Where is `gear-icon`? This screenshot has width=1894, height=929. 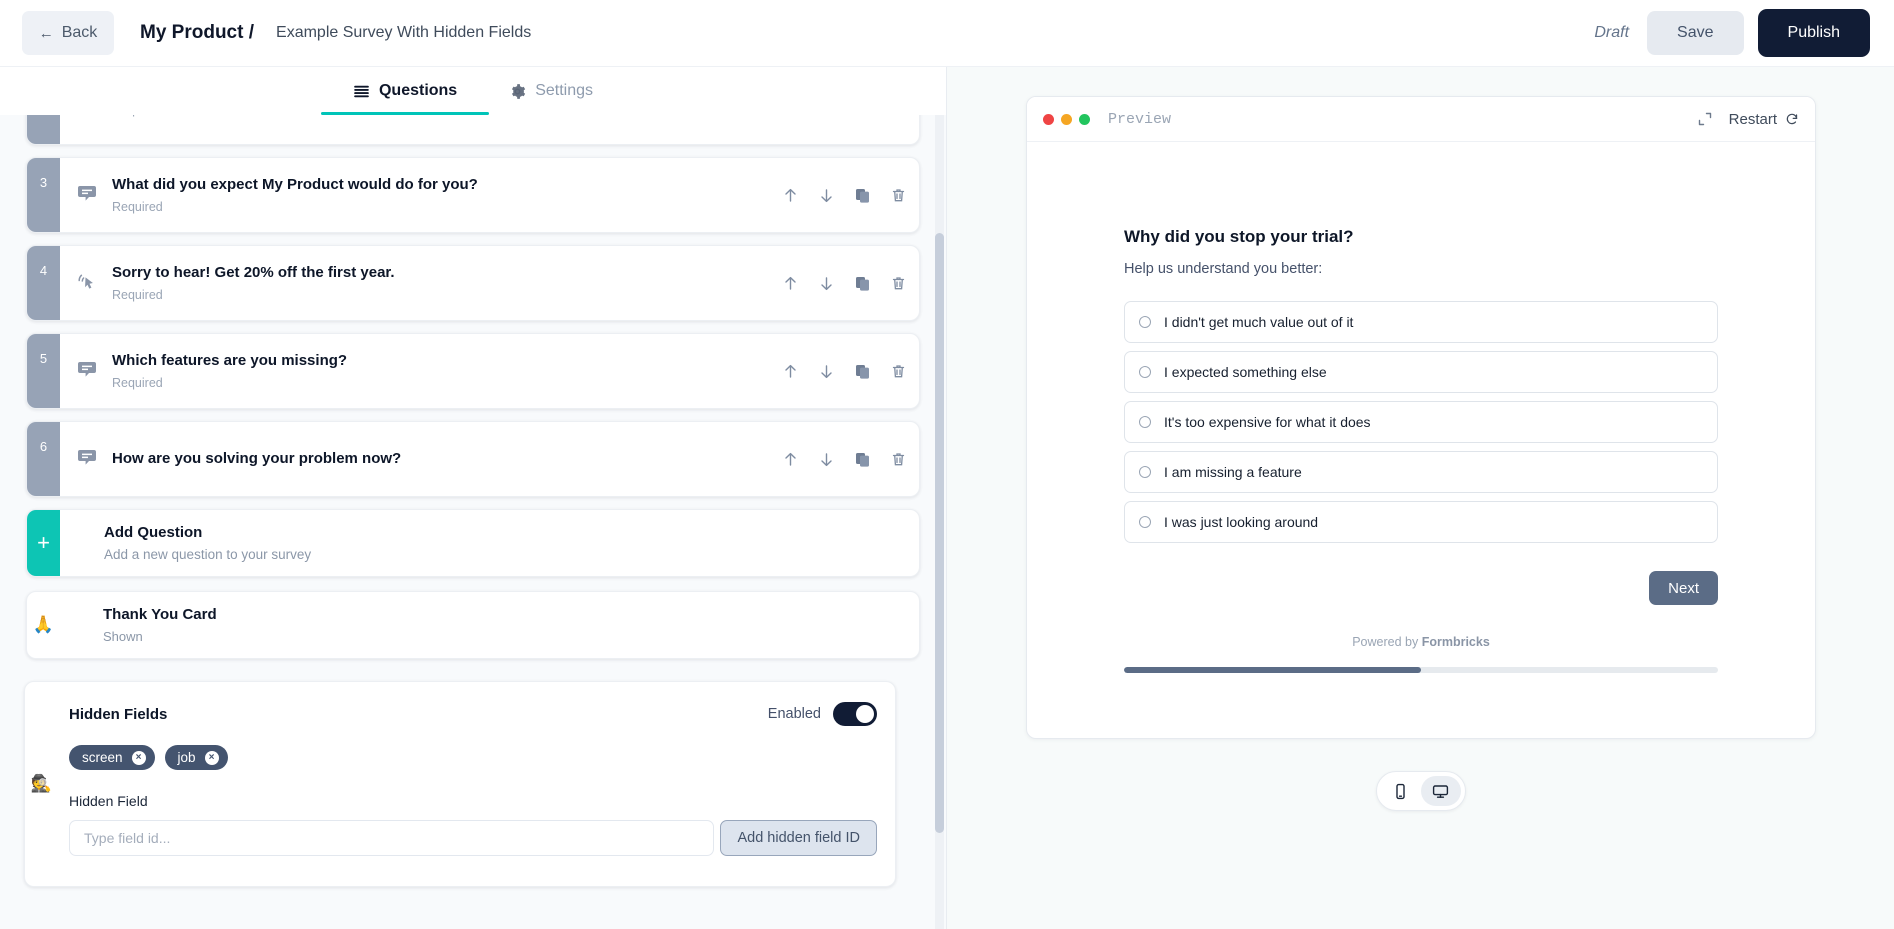
gear-icon is located at coordinates (517, 91).